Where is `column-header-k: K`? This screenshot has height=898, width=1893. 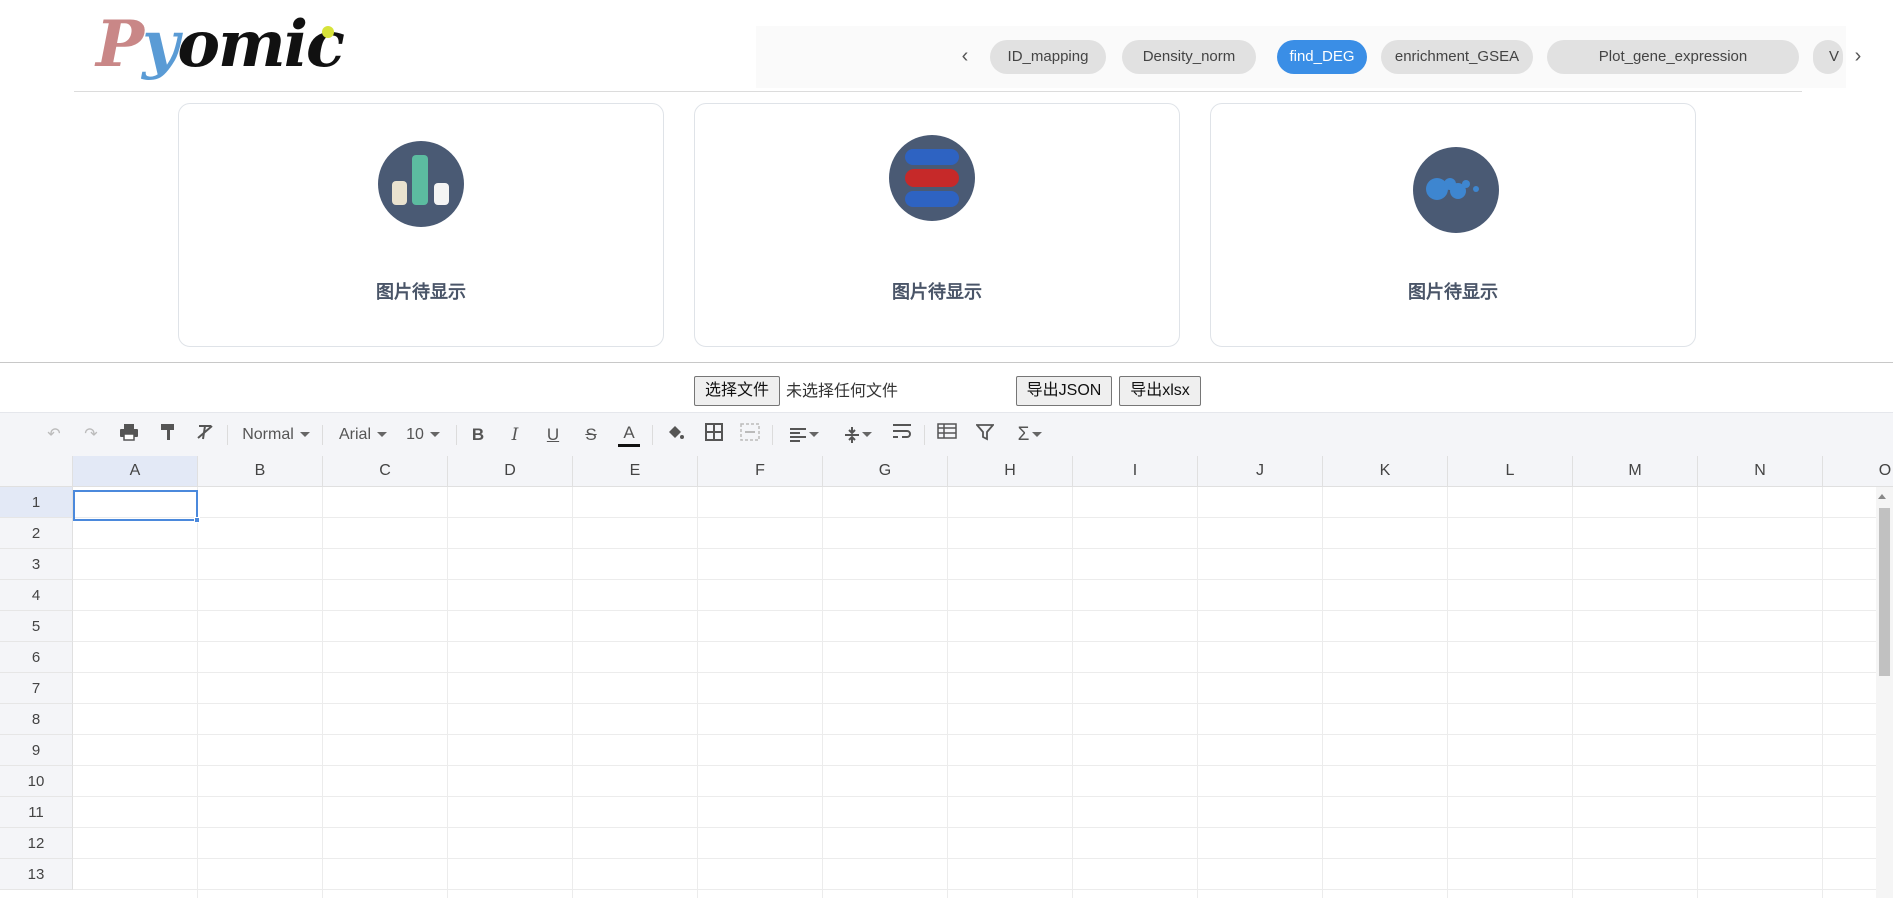 column-header-k: K is located at coordinates (1385, 471).